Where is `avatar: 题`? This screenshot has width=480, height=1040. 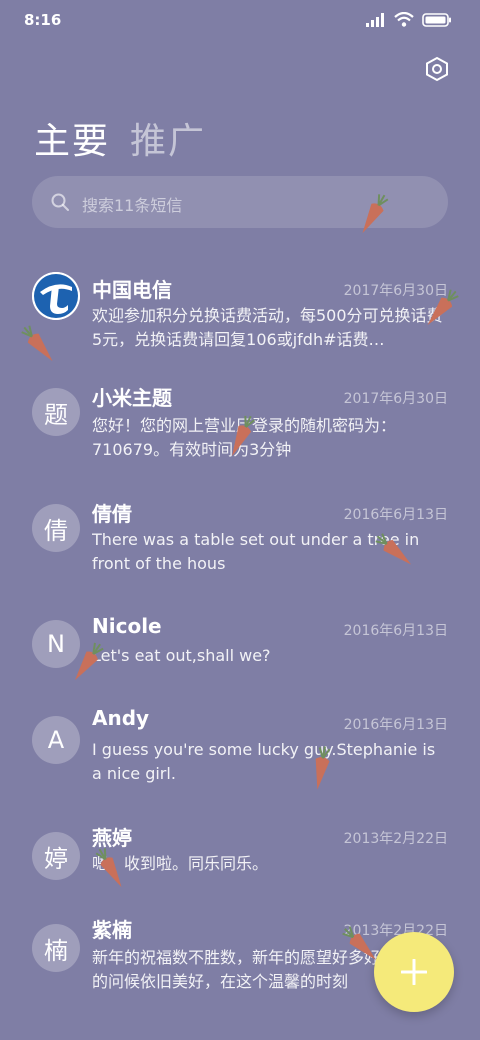
avatar: 题 is located at coordinates (56, 412).